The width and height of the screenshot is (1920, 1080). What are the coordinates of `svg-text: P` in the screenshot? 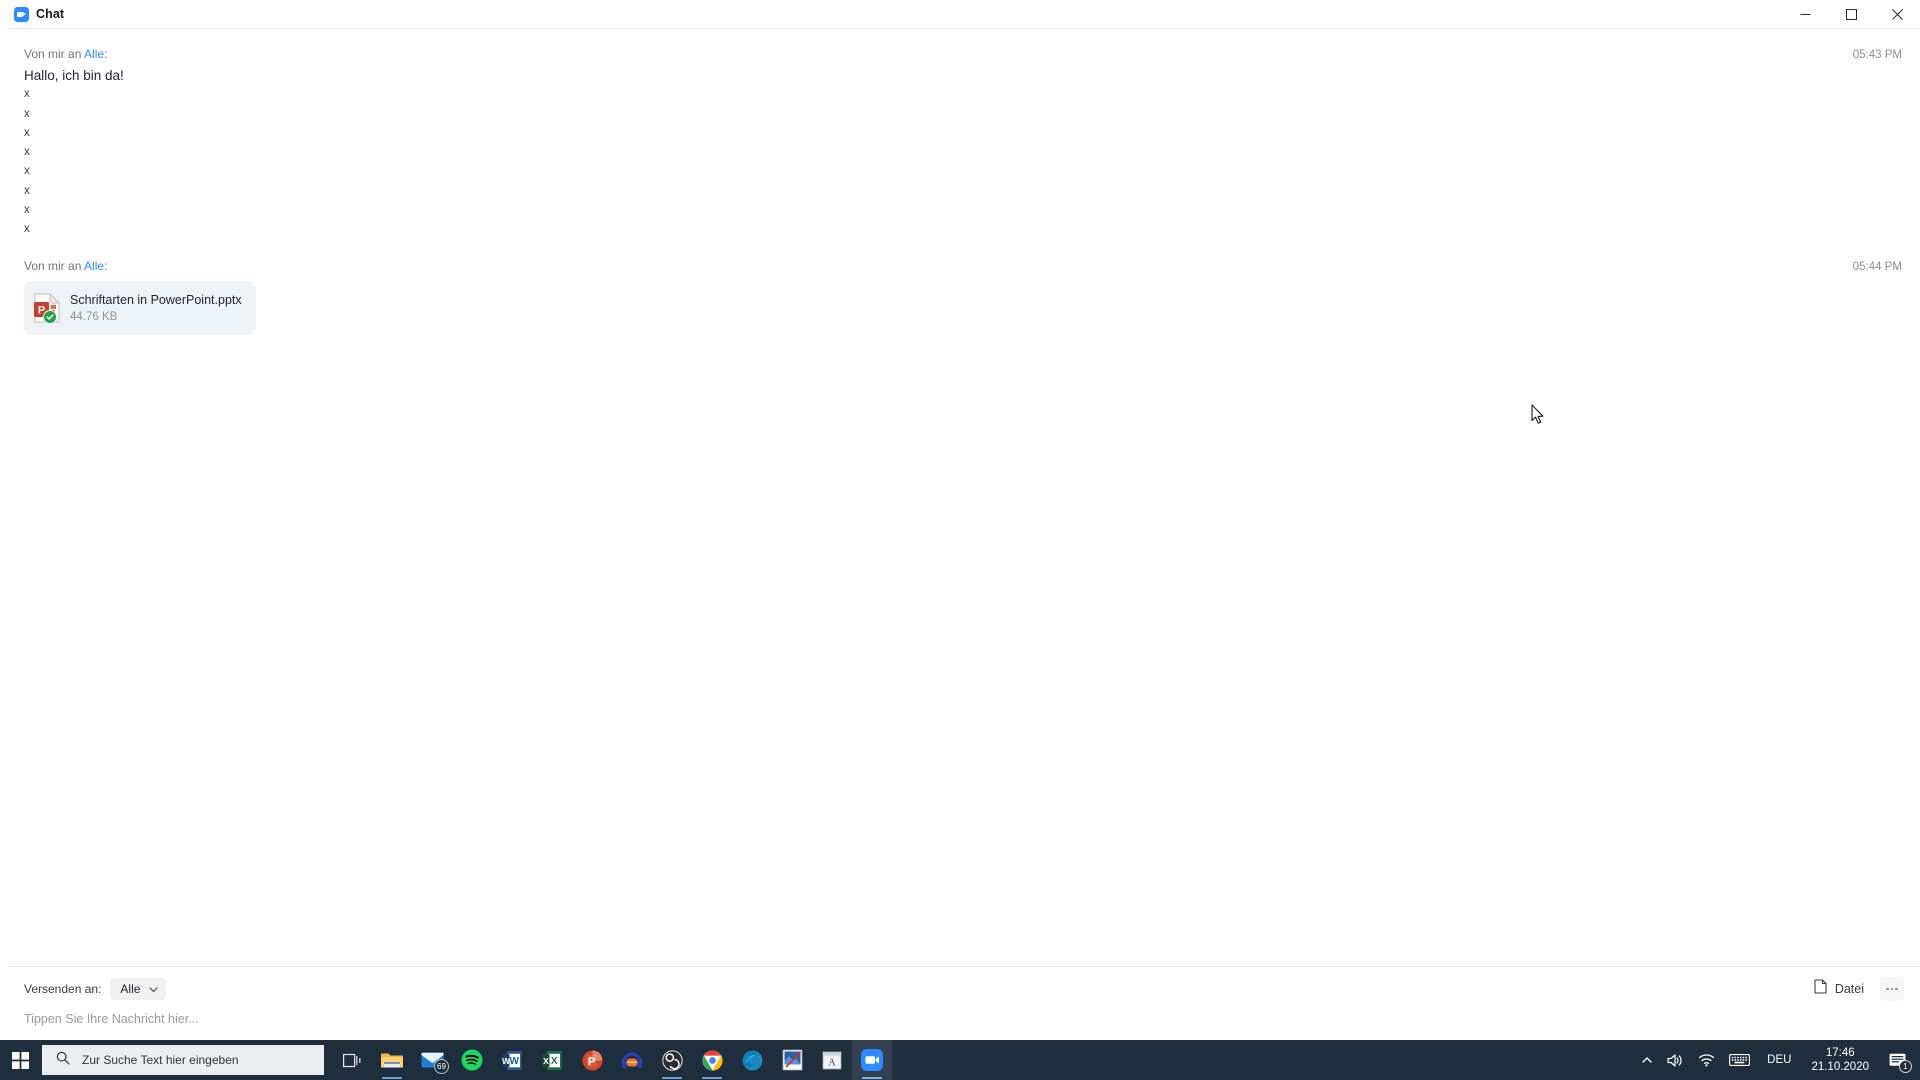 It's located at (590, 1062).